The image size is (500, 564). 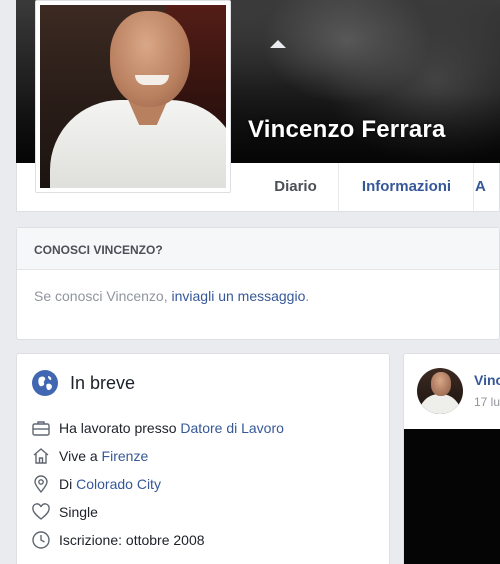 I want to click on relationship-text: Single, so click(x=78, y=512).